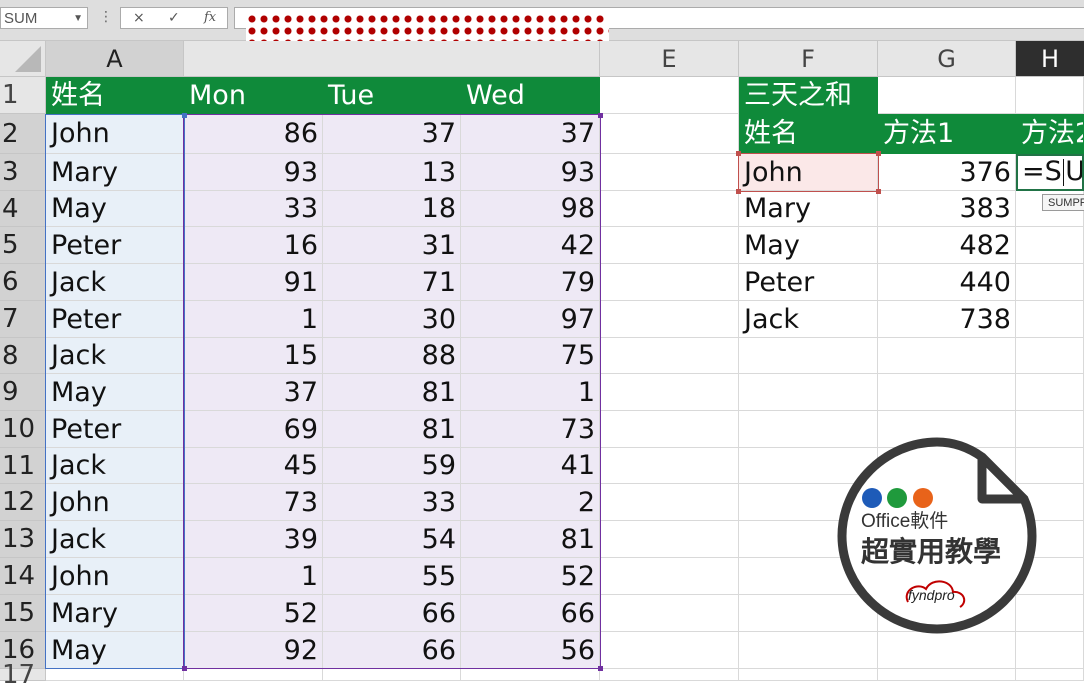 This screenshot has height=690, width=1084. What do you see at coordinates (115, 209) in the screenshot?
I see `cell-a4: May` at bounding box center [115, 209].